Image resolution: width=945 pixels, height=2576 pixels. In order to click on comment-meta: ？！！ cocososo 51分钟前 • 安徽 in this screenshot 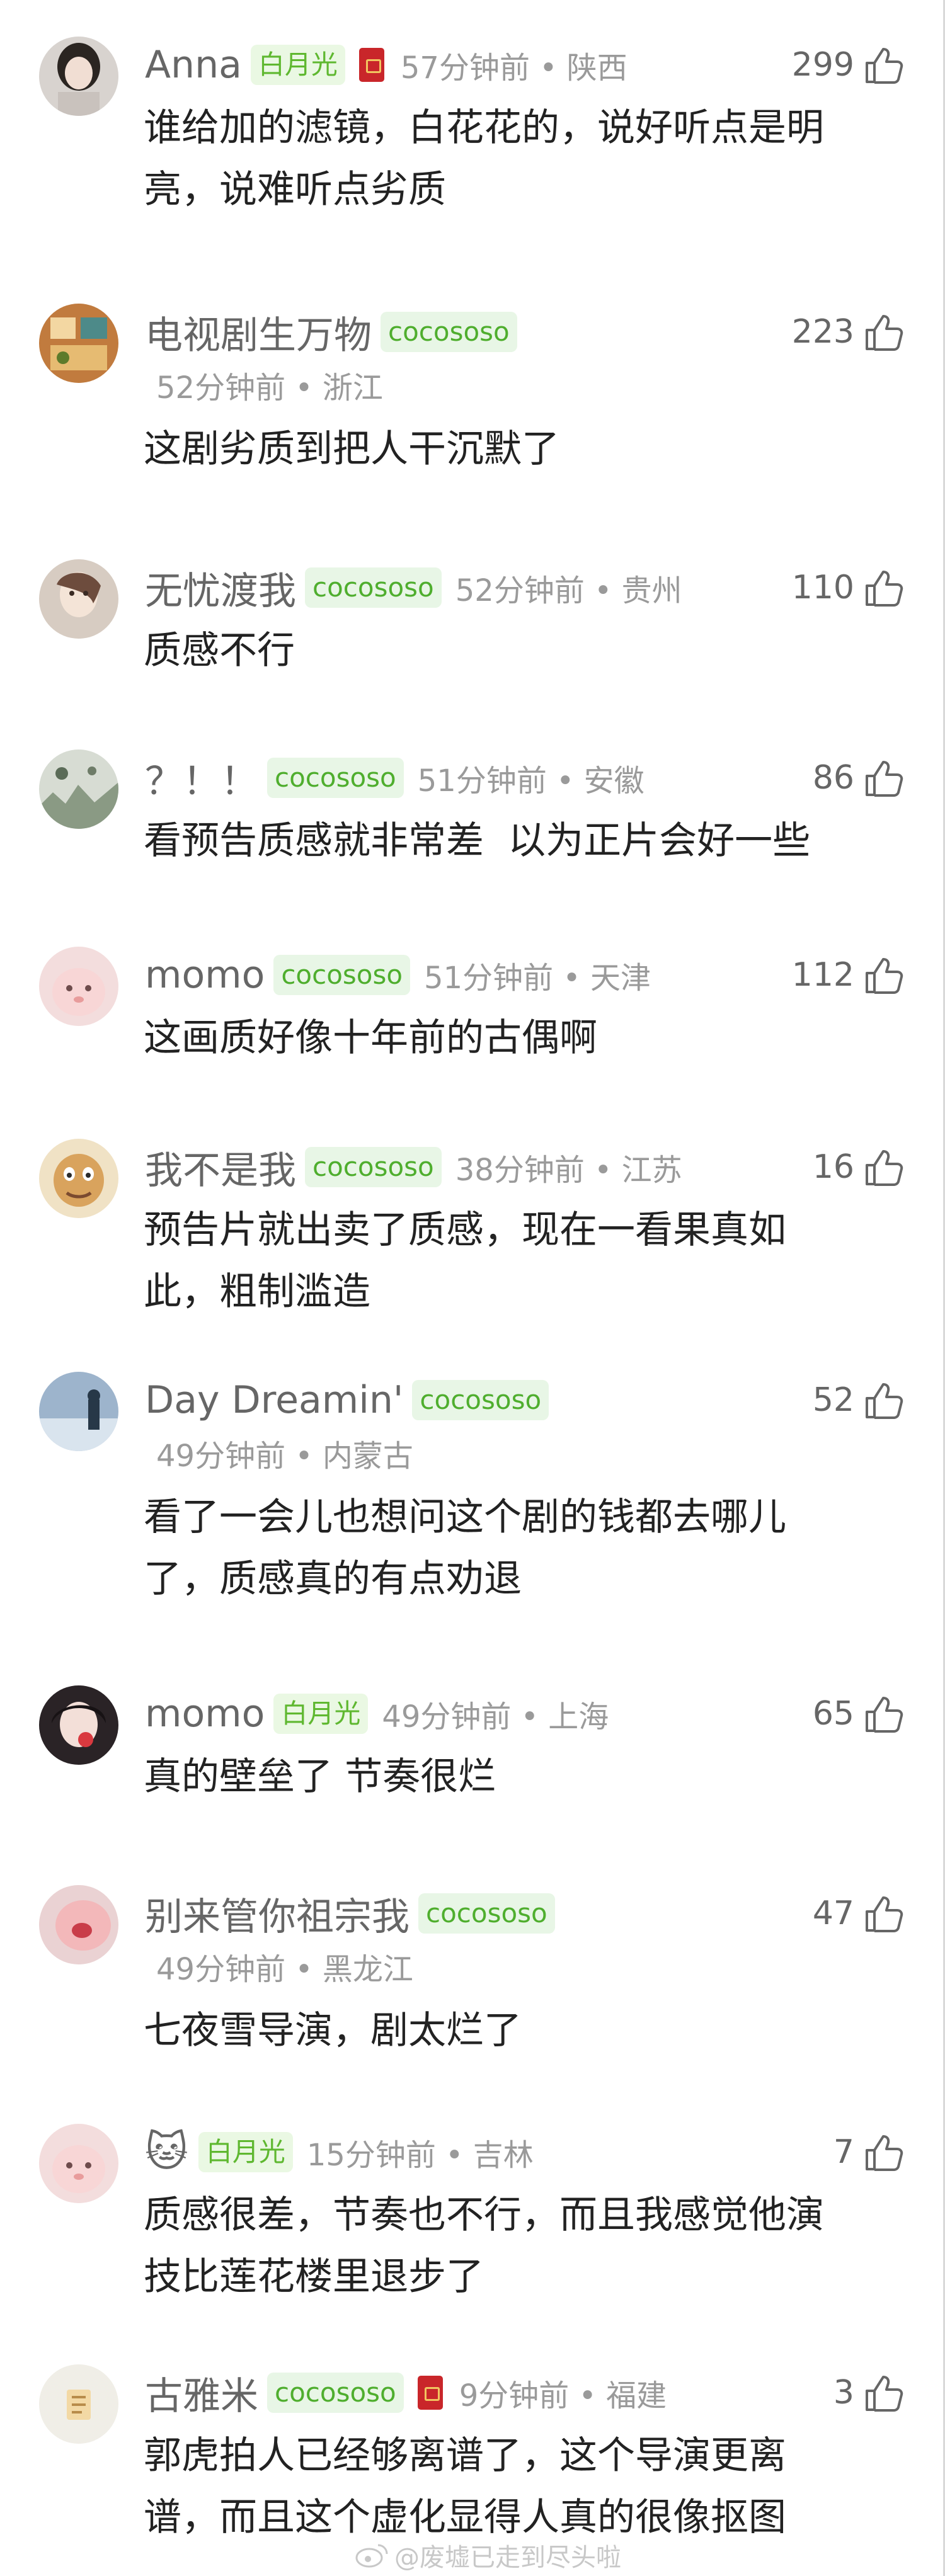, I will do `click(394, 778)`.